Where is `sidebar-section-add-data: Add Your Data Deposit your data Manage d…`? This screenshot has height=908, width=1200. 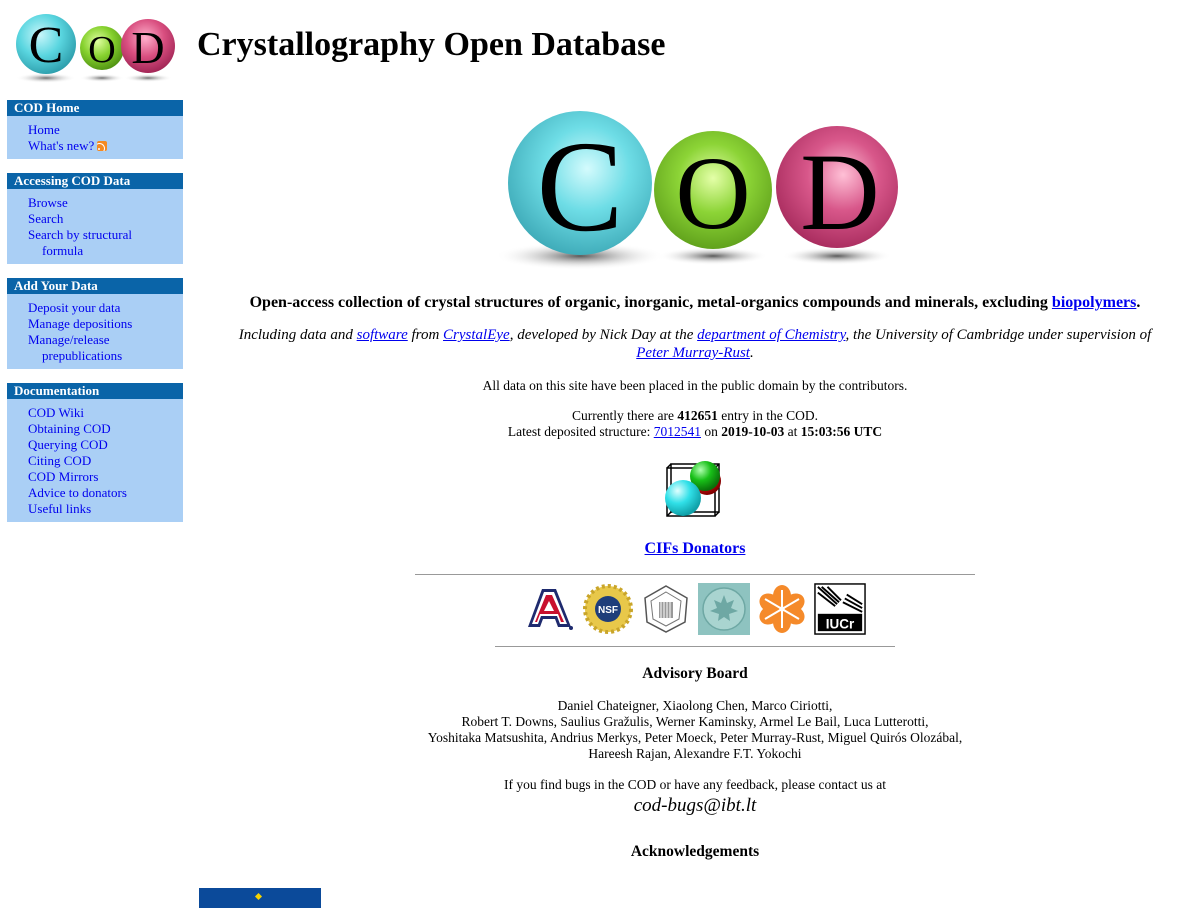
sidebar-section-add-data: Add Your Data Deposit your data Manage d… is located at coordinates (95, 323).